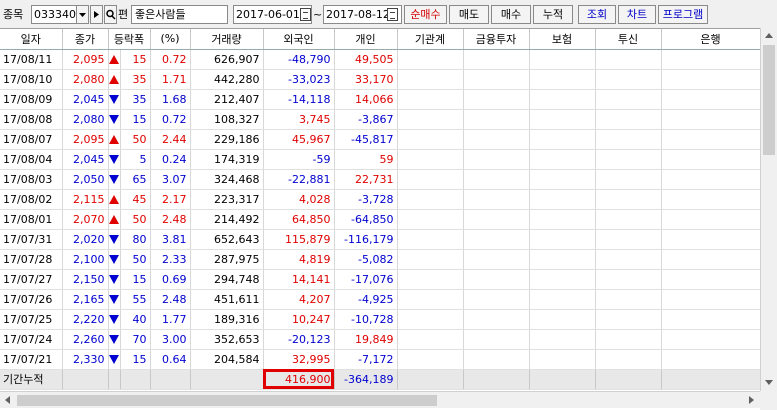  I want to click on cell-date: 17/08/04, so click(31, 159).